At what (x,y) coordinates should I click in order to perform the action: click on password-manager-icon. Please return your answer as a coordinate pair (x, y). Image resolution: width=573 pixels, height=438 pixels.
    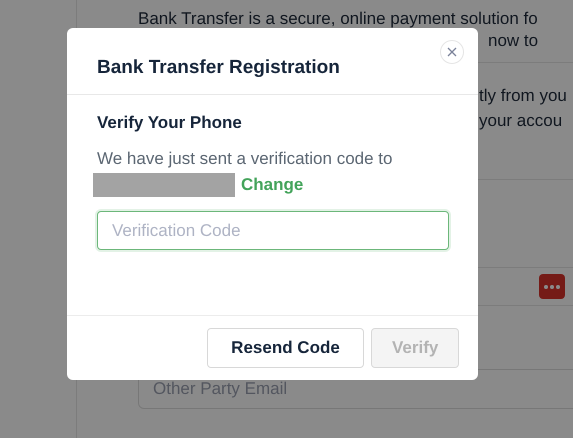
    Looking at the image, I should click on (552, 286).